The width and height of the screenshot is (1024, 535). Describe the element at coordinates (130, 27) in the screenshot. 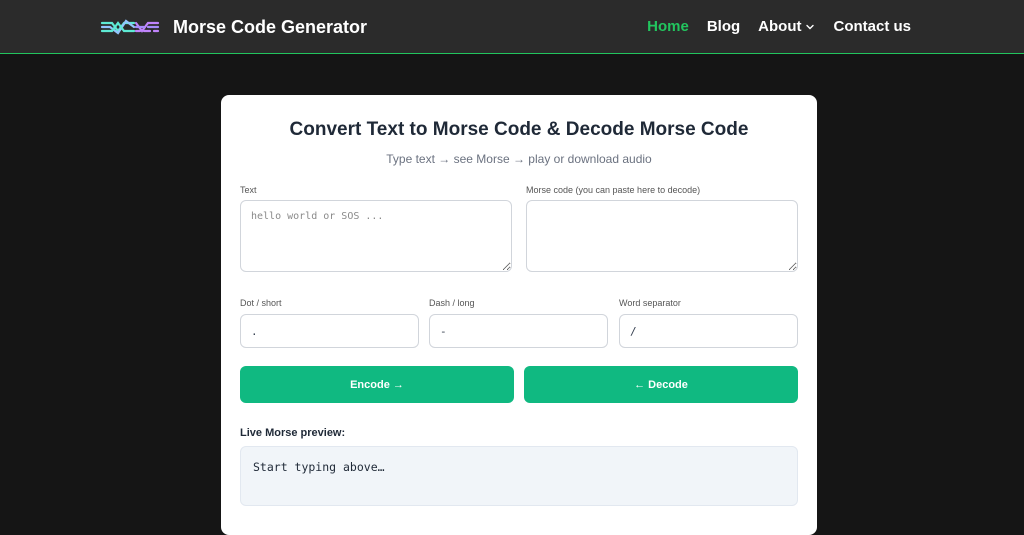

I see `morse-wave-logo-icon` at that location.